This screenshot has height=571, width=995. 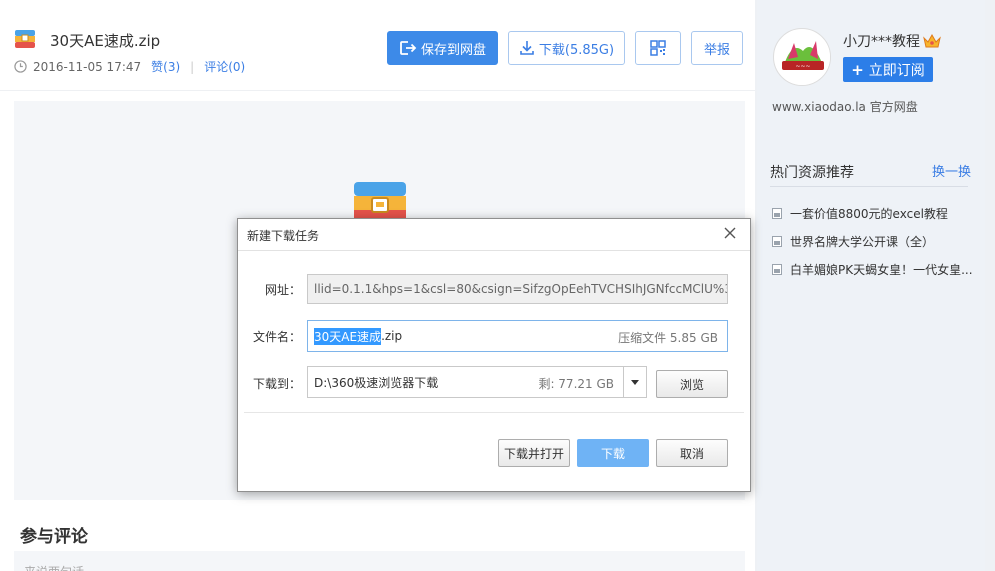 I want to click on plus-icon: +, so click(x=857, y=69).